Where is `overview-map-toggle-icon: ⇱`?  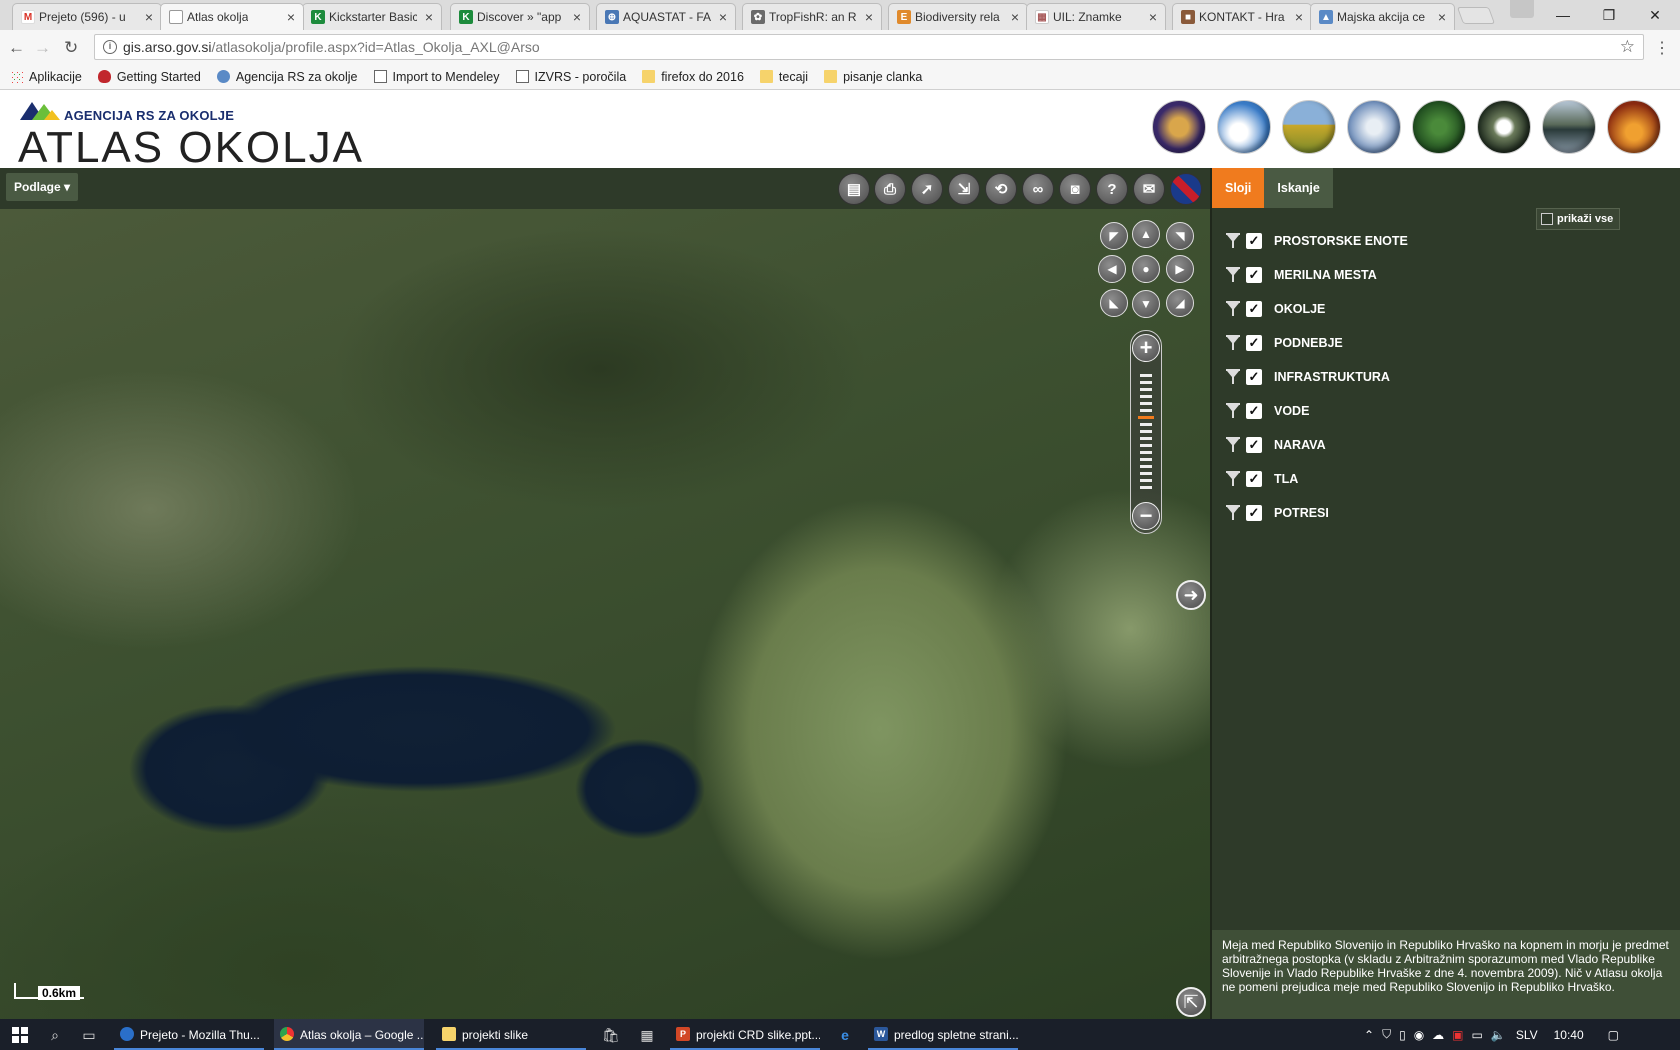
overview-map-toggle-icon: ⇱ is located at coordinates (1191, 1002).